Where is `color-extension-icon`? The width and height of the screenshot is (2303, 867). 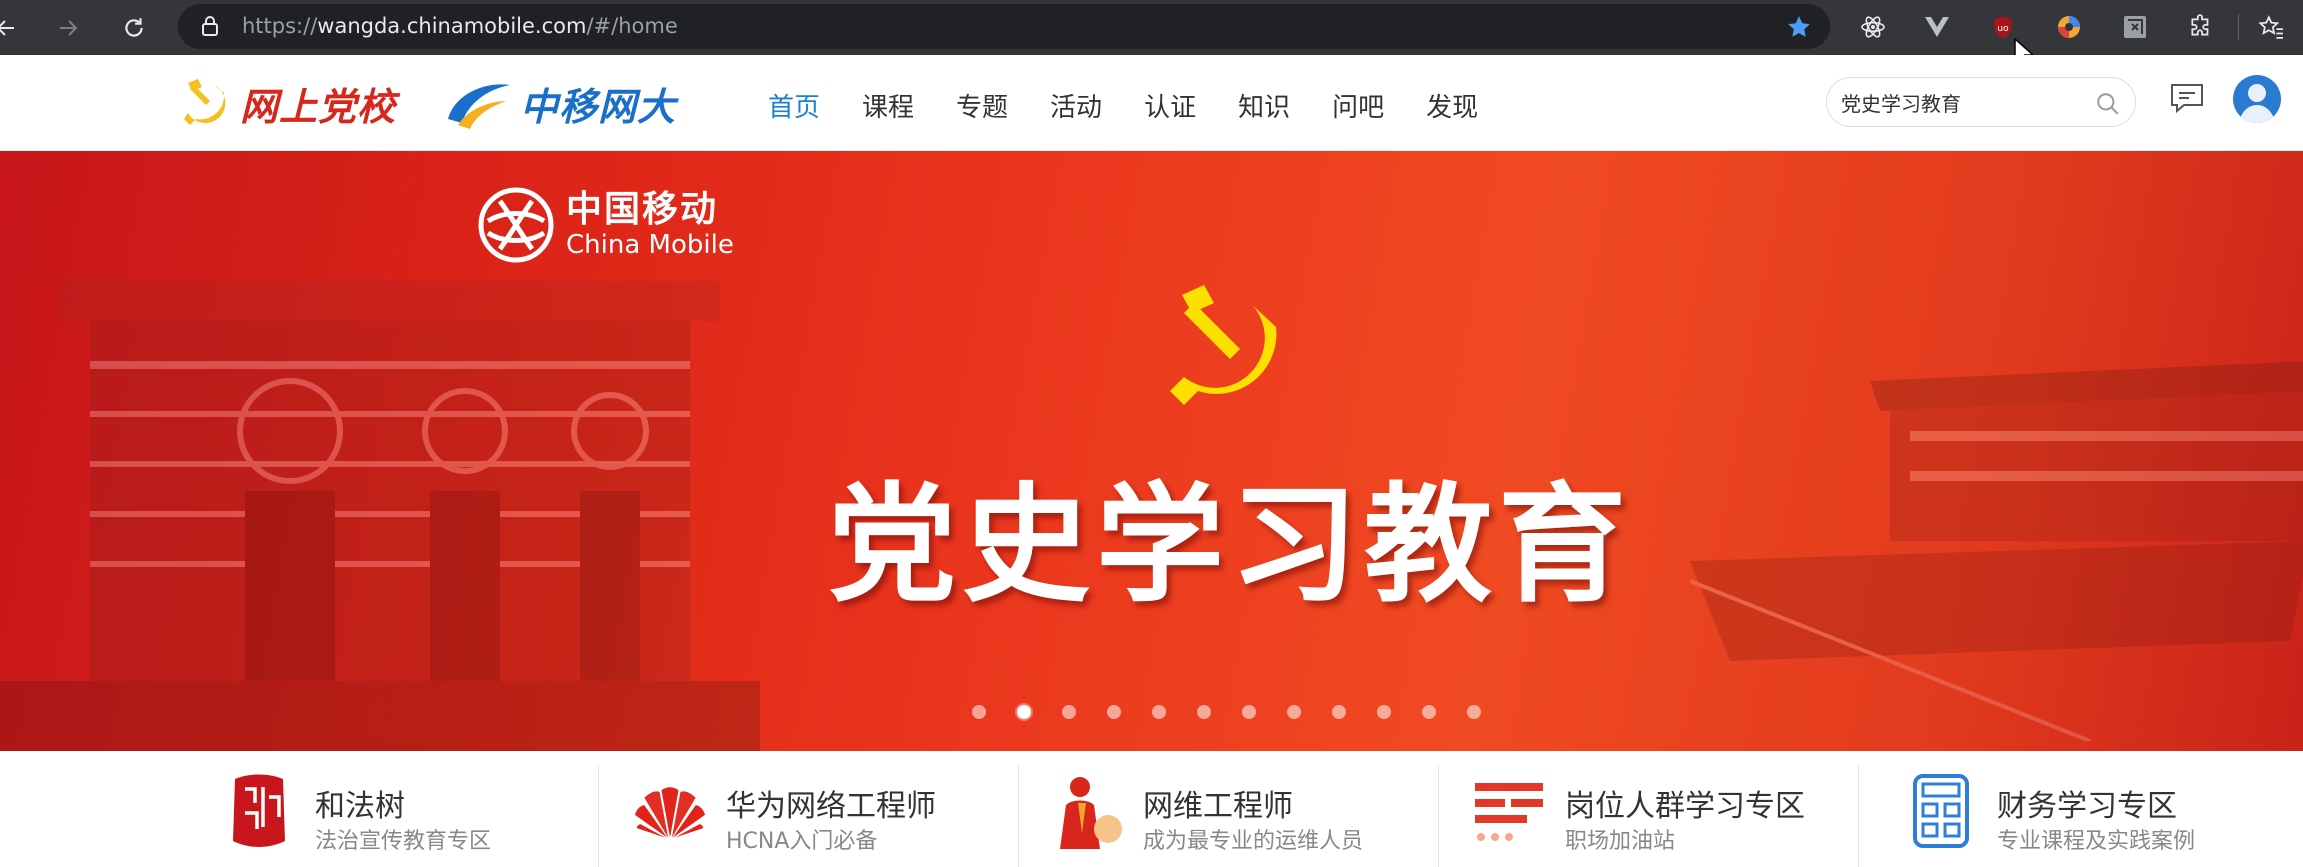 color-extension-icon is located at coordinates (2069, 27).